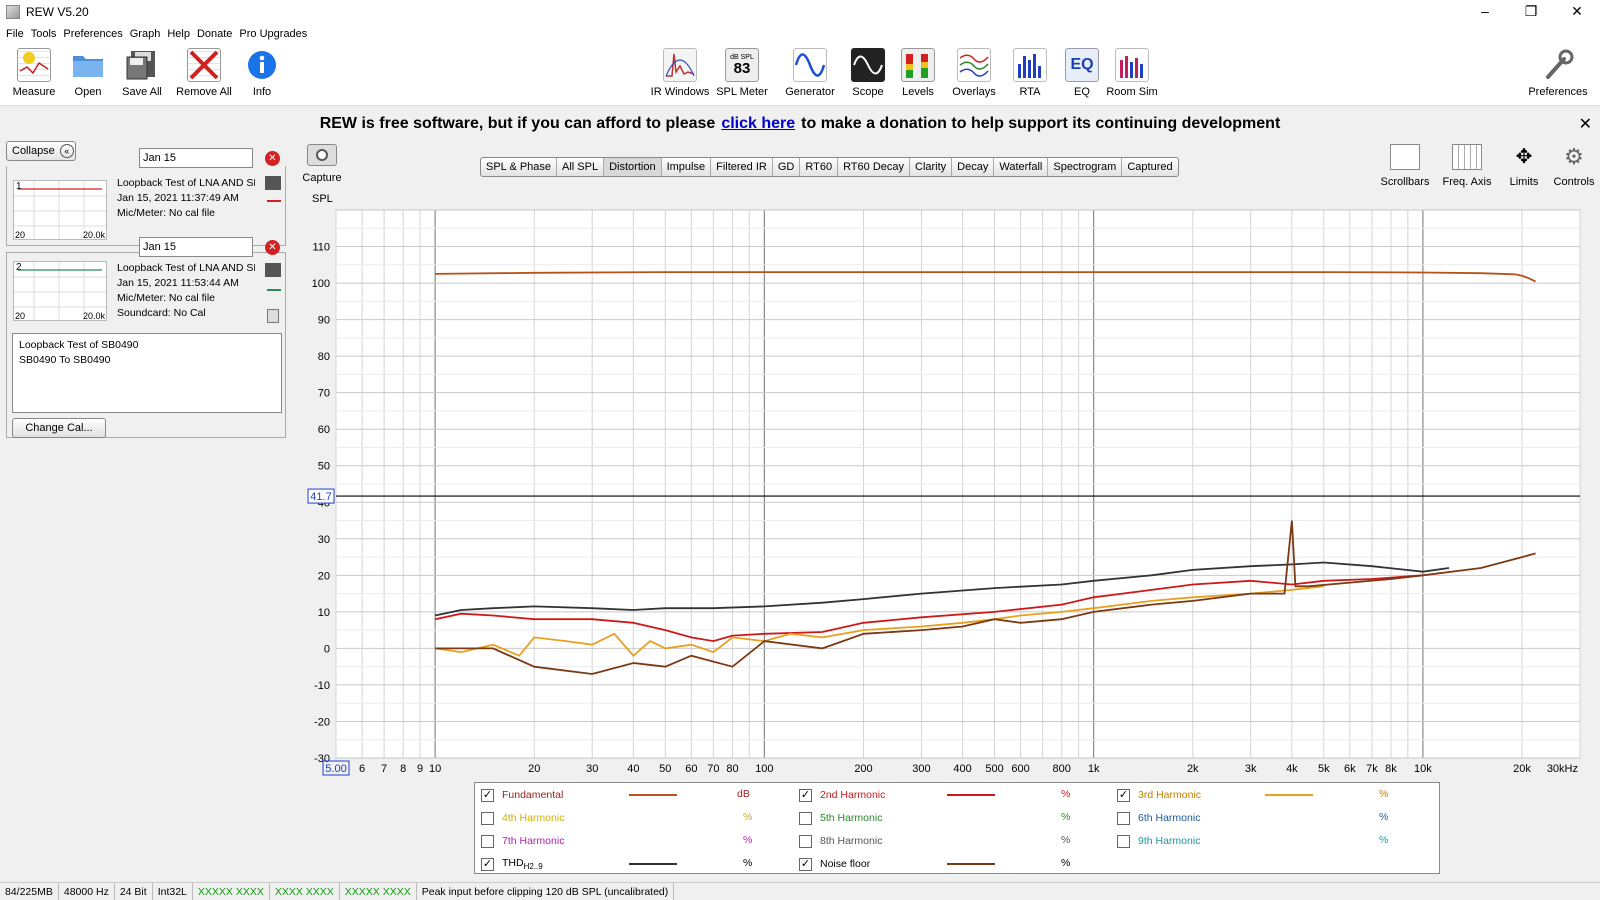 The height and width of the screenshot is (900, 1600). Describe the element at coordinates (1289, 795) in the screenshot. I see `legend-swatch-3rd-harmonic` at that location.